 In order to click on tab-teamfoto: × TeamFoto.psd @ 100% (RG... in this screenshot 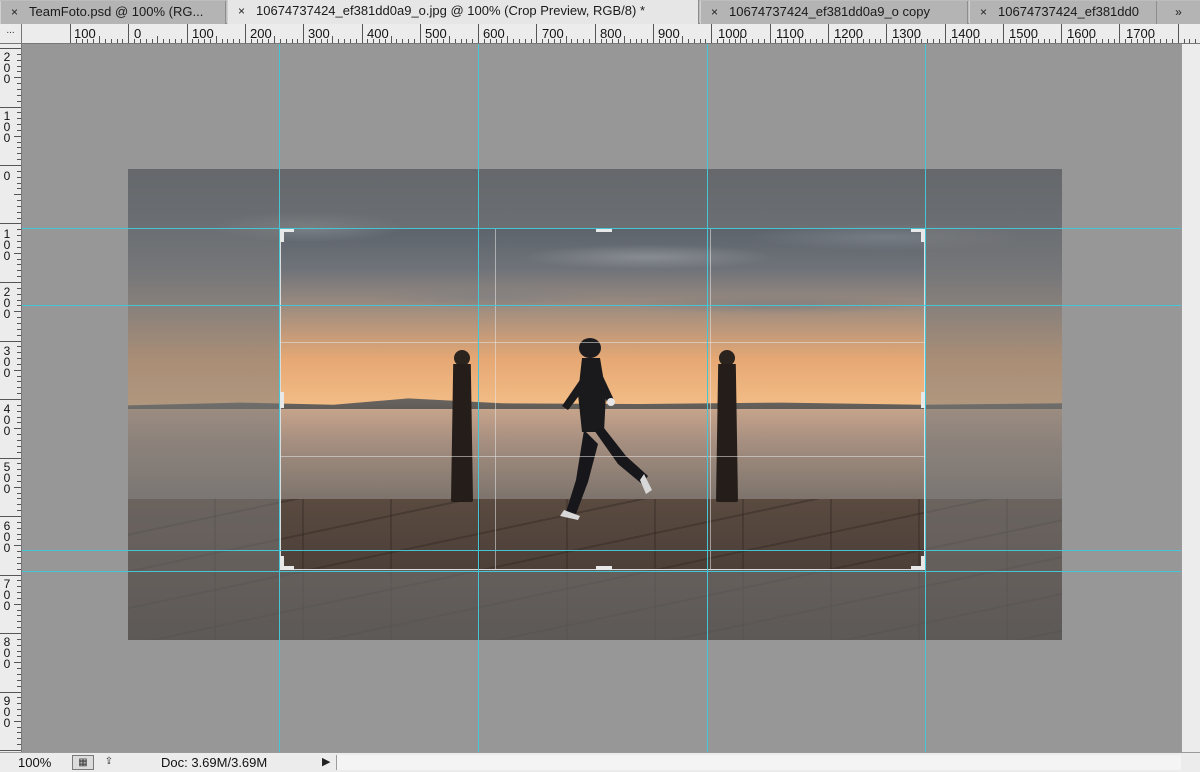, I will do `click(113, 12)`.